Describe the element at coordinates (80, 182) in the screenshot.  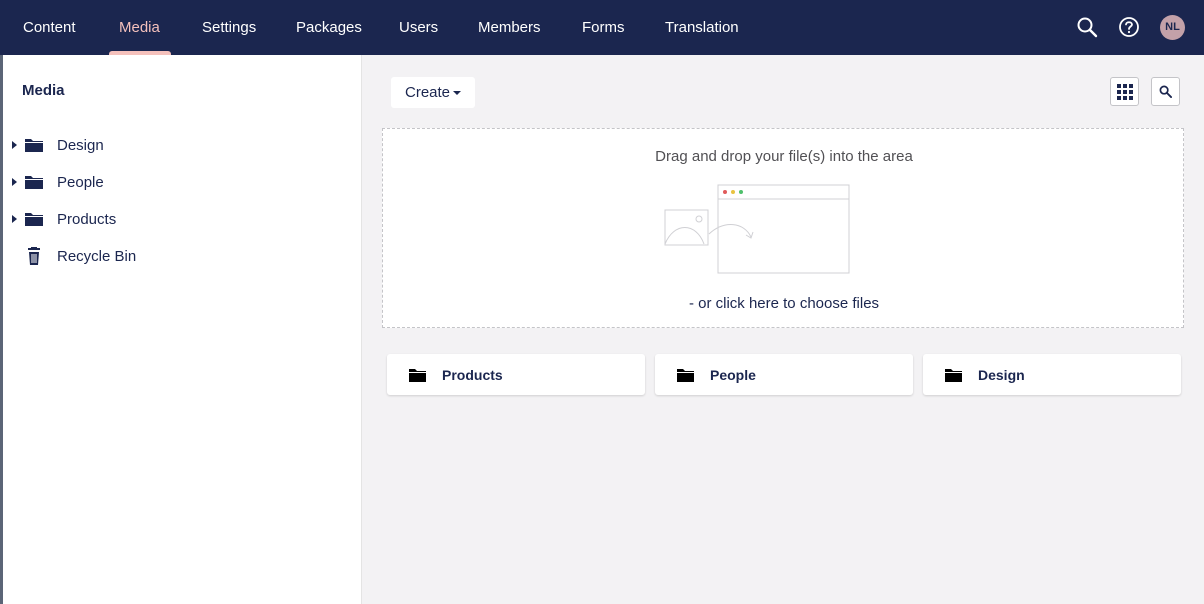
I see `tree-item-label: People` at that location.